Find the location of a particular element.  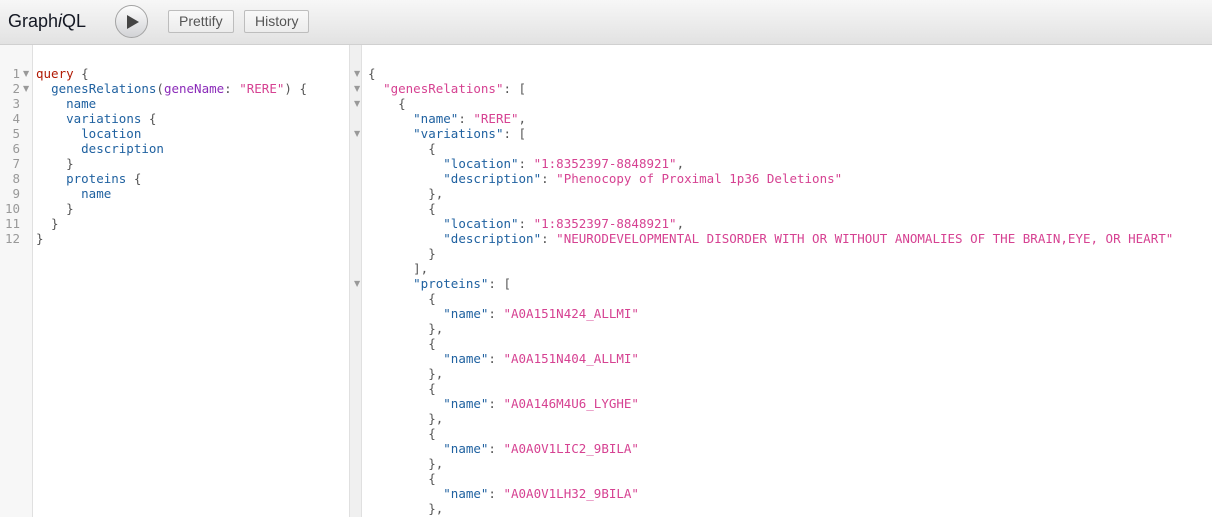

prettify-button: Prettify is located at coordinates (201, 21).